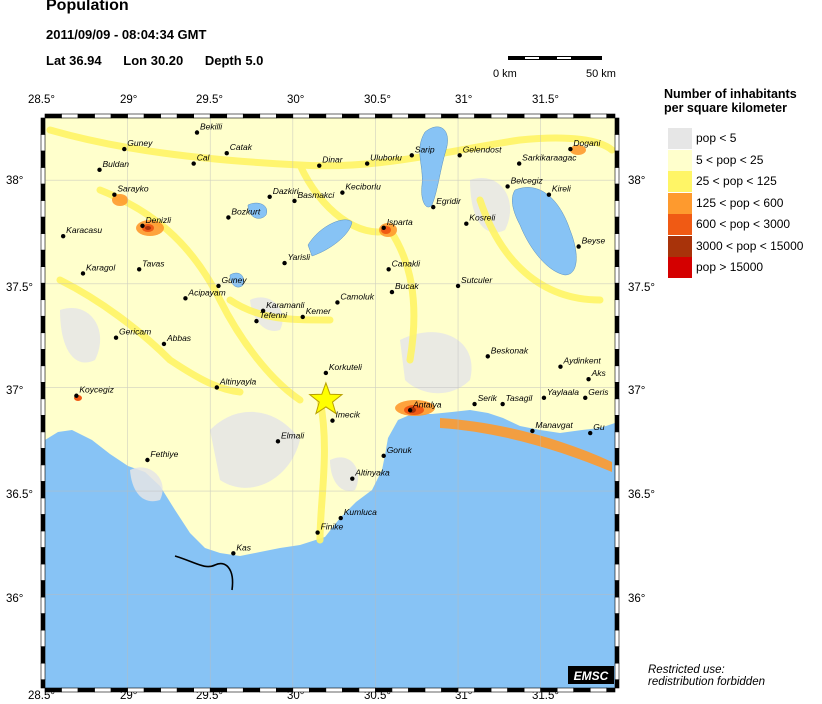 The image size is (822, 704). Describe the element at coordinates (211, 127) in the screenshot. I see `city-label: Bekilli` at that location.